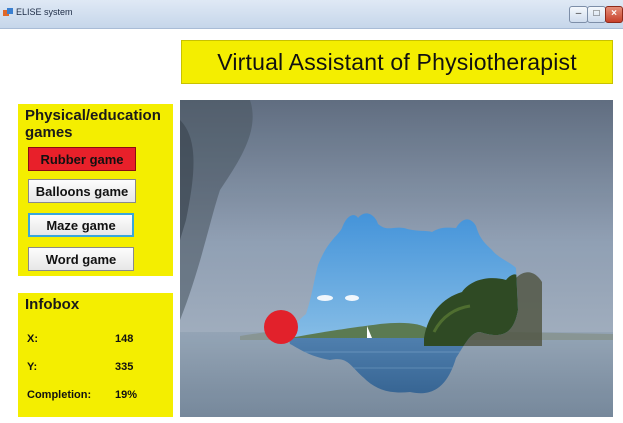 The height and width of the screenshot is (423, 623). What do you see at coordinates (578, 14) in the screenshot?
I see `minimize-button: –` at bounding box center [578, 14].